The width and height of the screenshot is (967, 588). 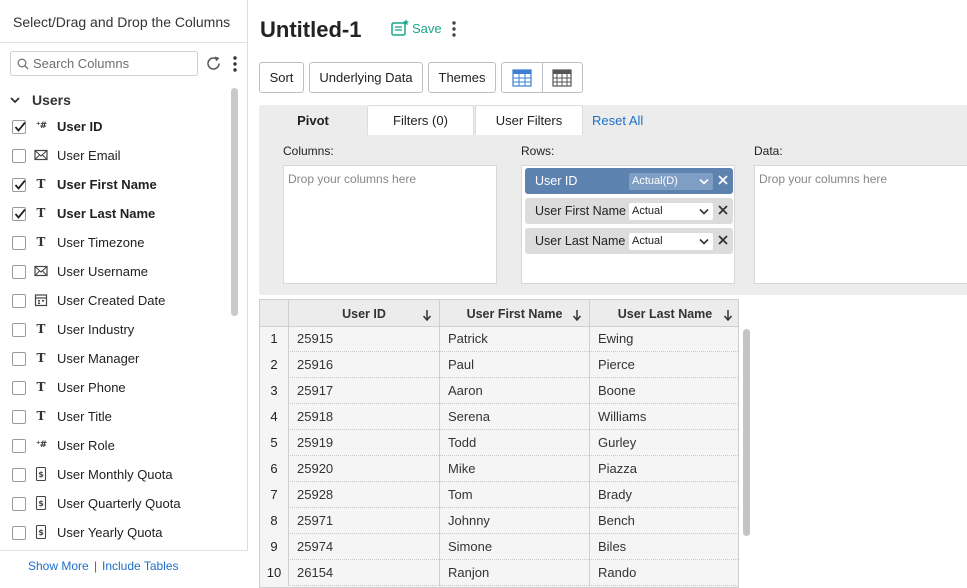 What do you see at coordinates (663, 443) in the screenshot?
I see `cell-last-name: Gurley` at bounding box center [663, 443].